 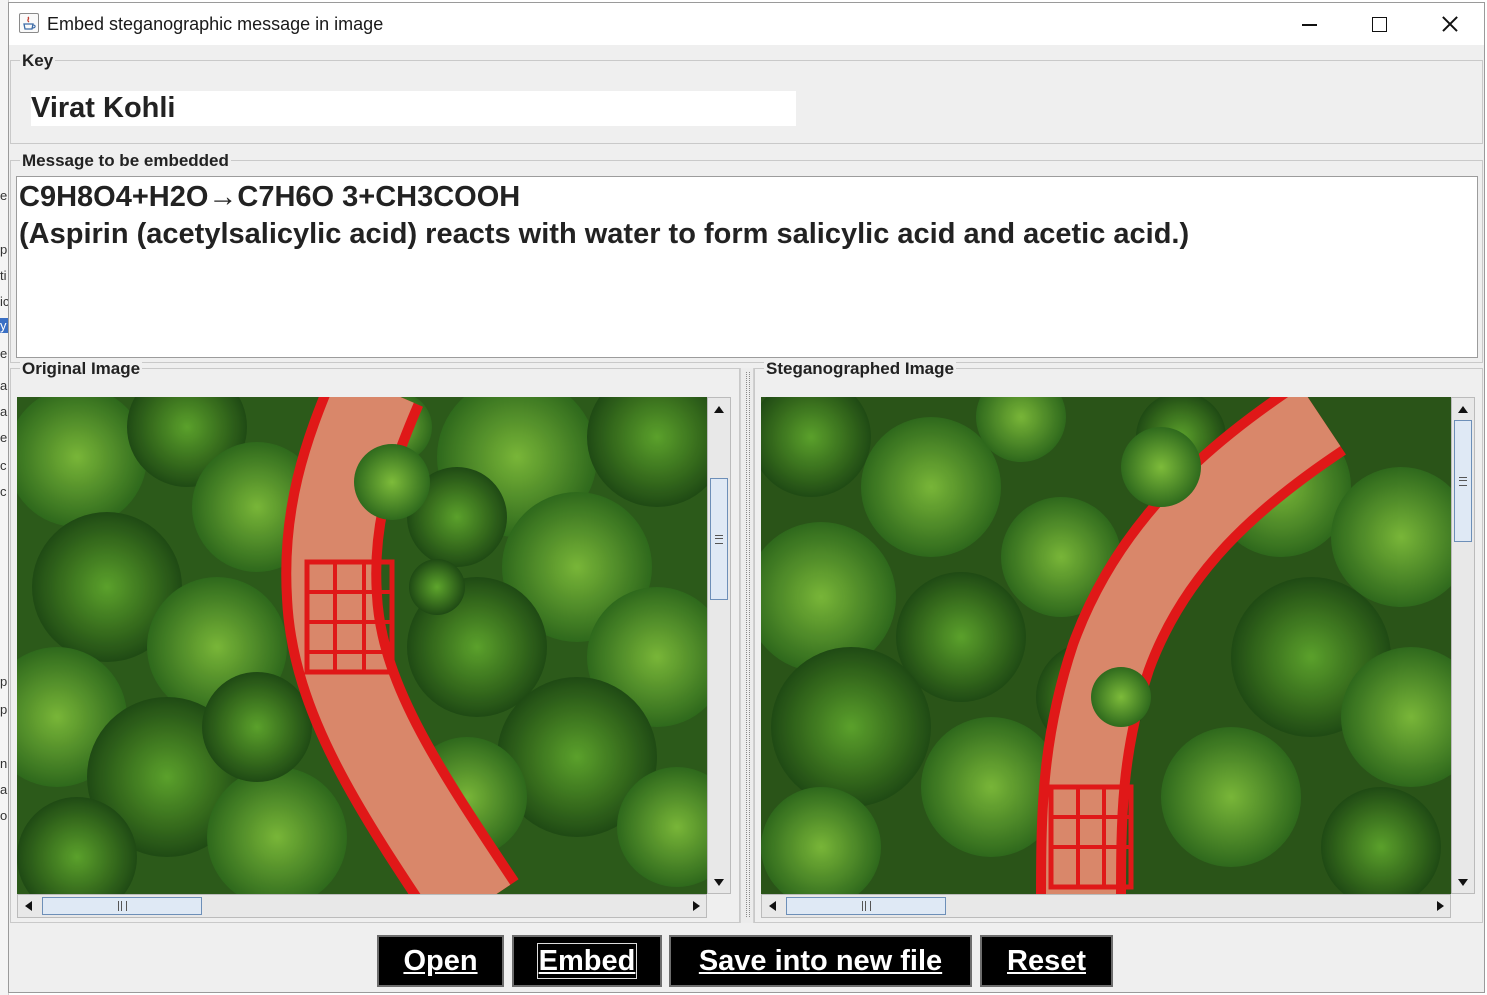 I want to click on steganographed-horizontal-scrollbar, so click(x=1106, y=906).